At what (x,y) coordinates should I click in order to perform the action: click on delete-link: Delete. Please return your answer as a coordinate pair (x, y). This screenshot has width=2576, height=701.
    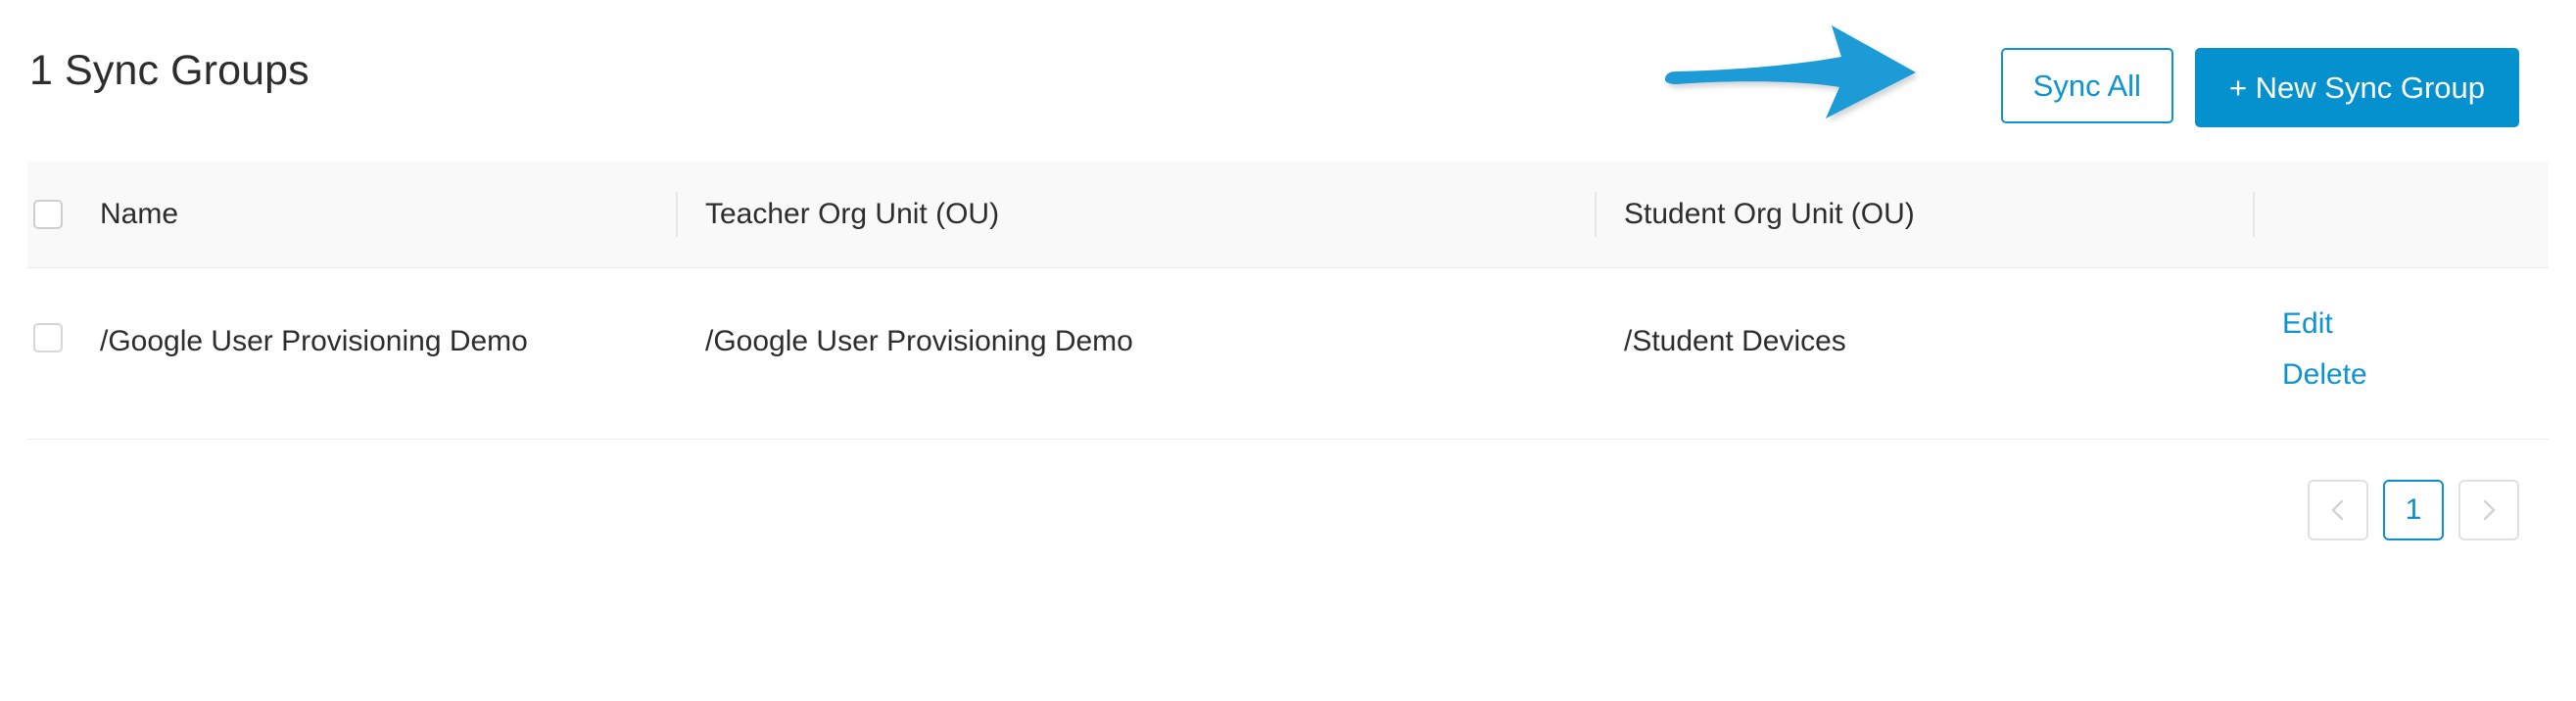
    Looking at the image, I should click on (2324, 375).